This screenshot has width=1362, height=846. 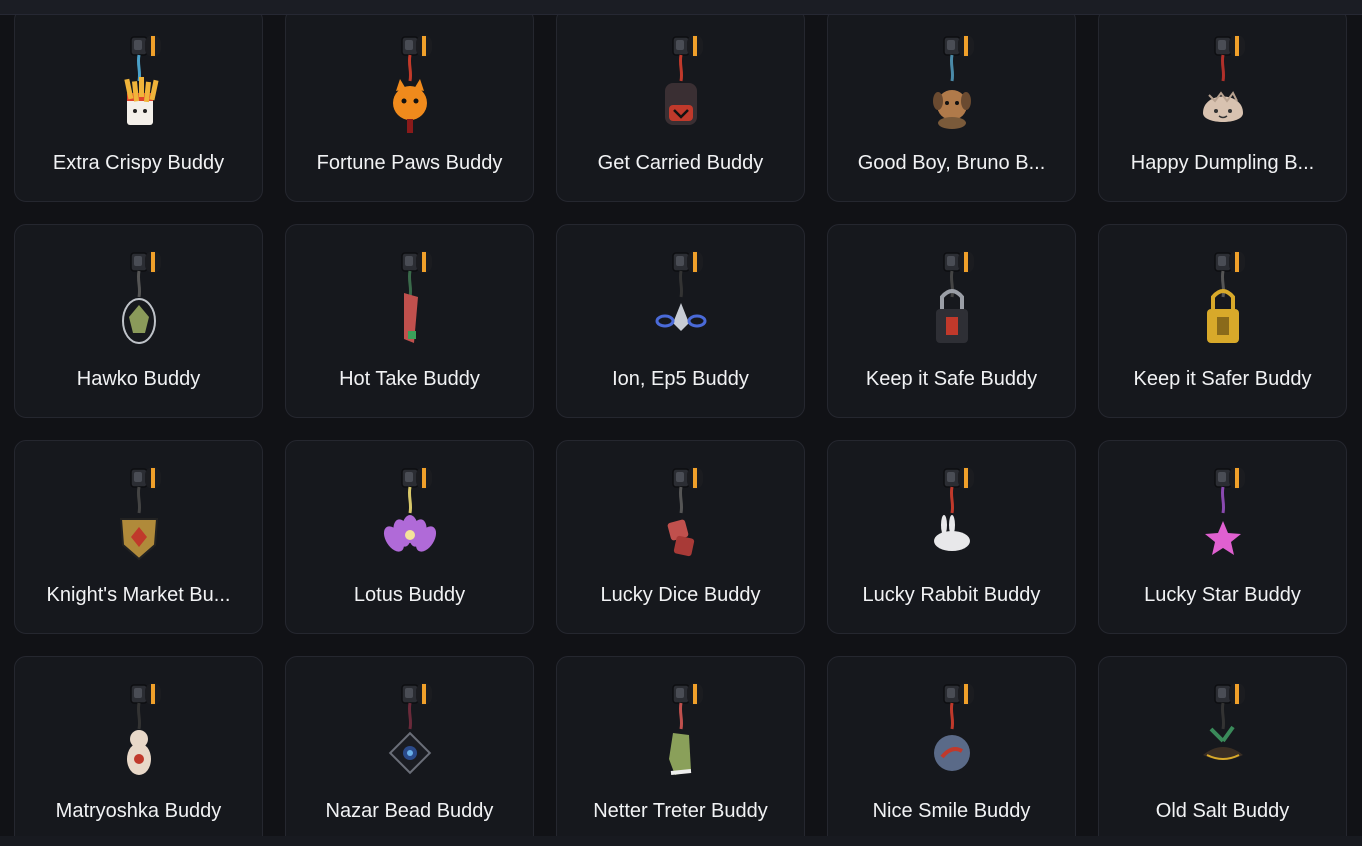 I want to click on fries-buddy-icon, so click(x=142, y=80).